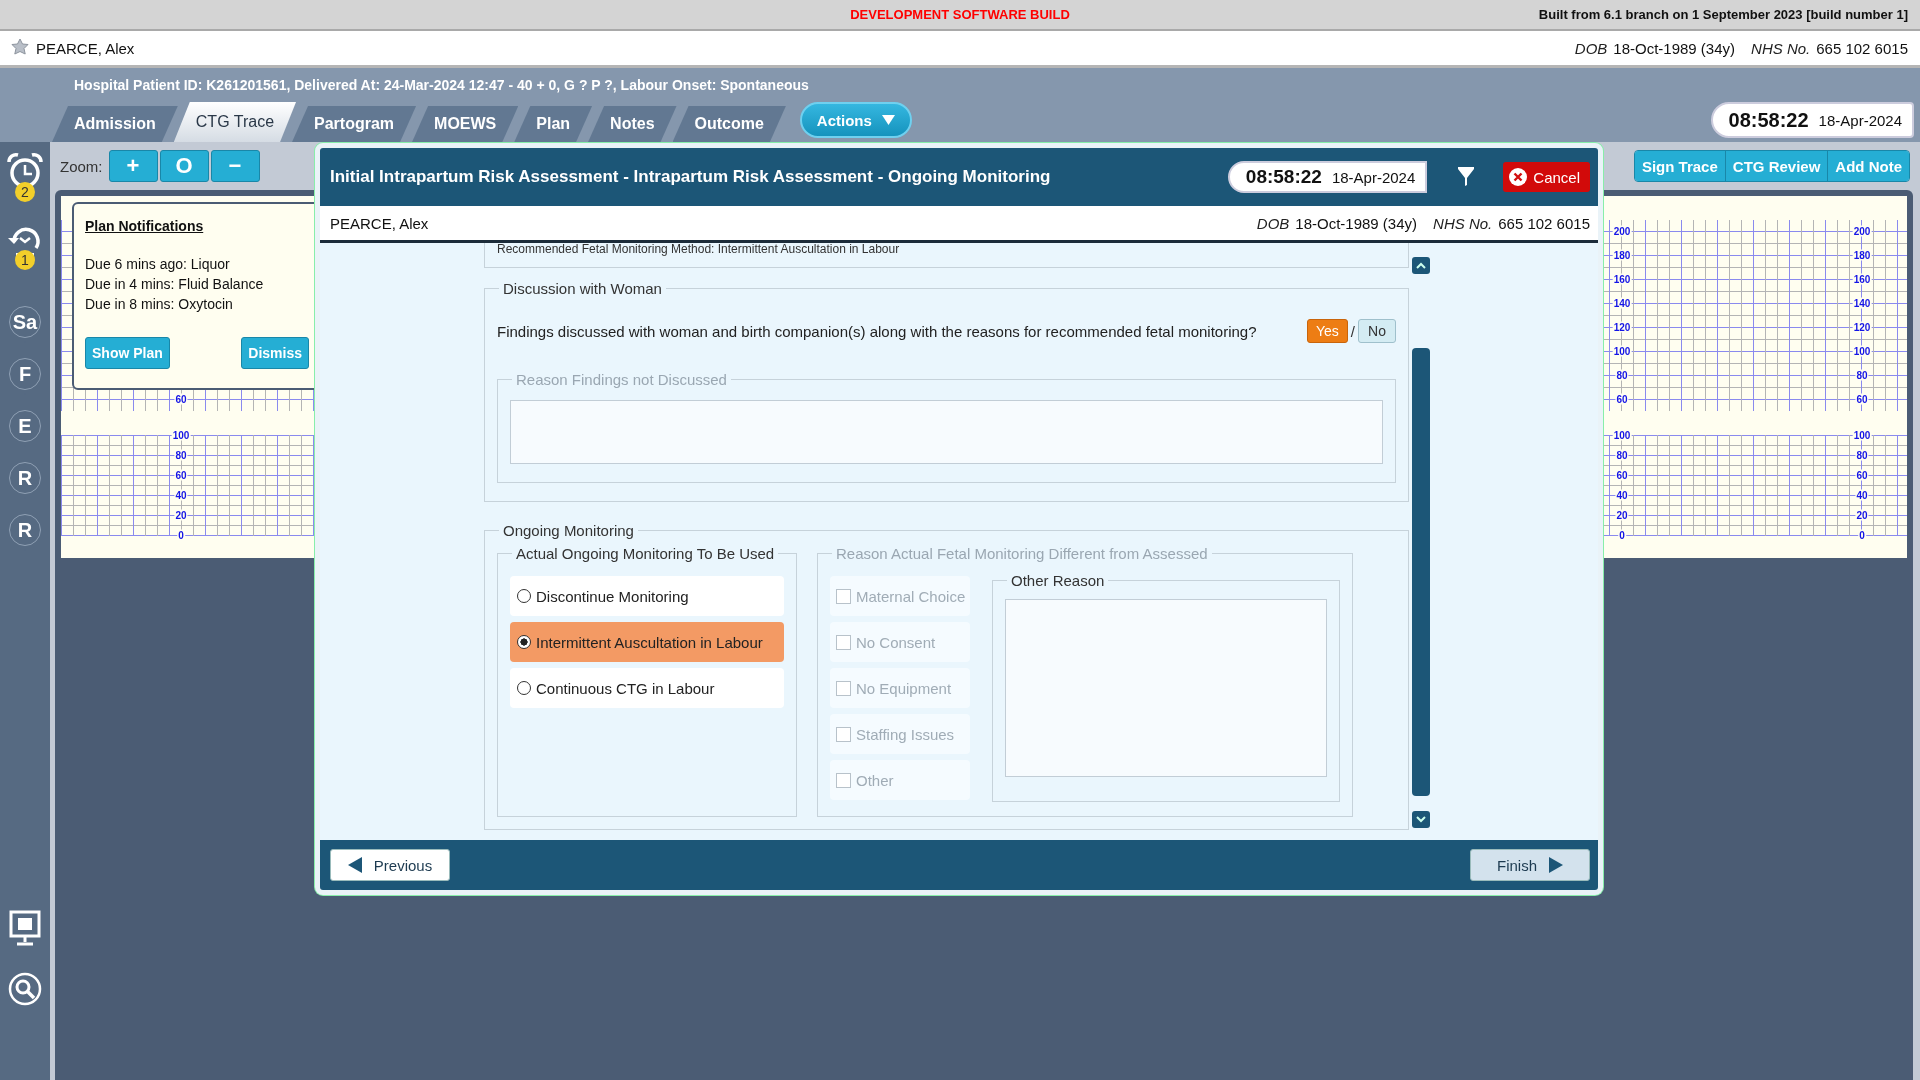  What do you see at coordinates (690, 177) in the screenshot?
I see `dialog-title: Initial Intrapartum Risk Assessment - Intrapartum Risk Assessment - Ongoing Monitoring` at bounding box center [690, 177].